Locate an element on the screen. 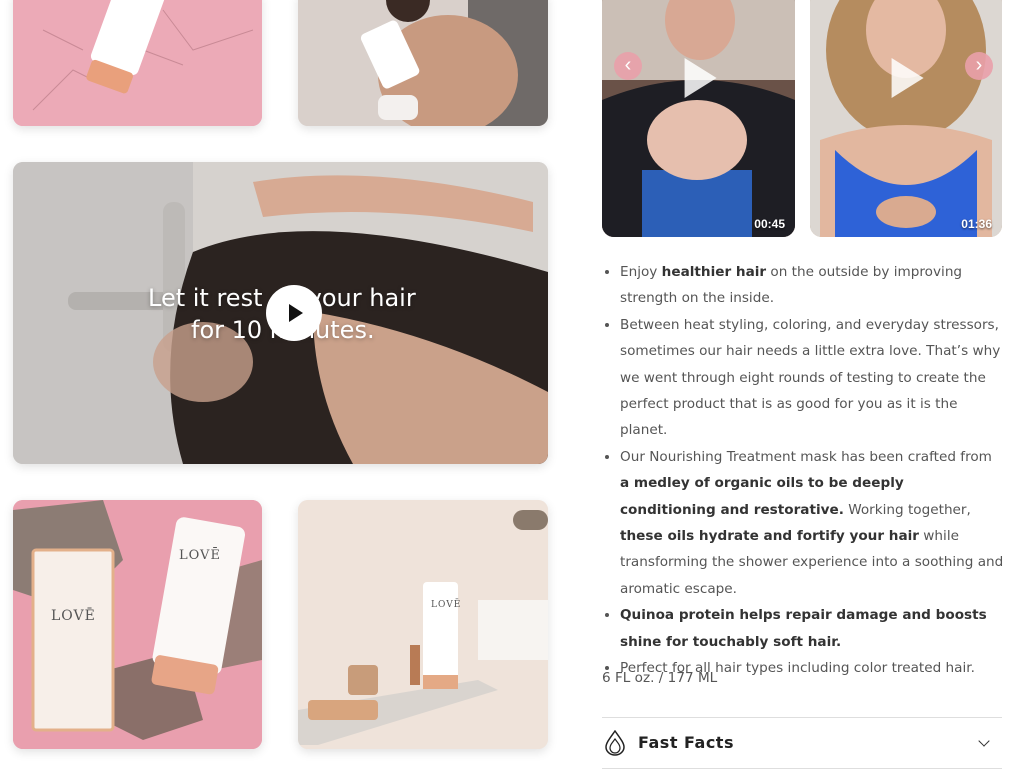  brand-mark-box: LOVĒ is located at coordinates (73, 616).